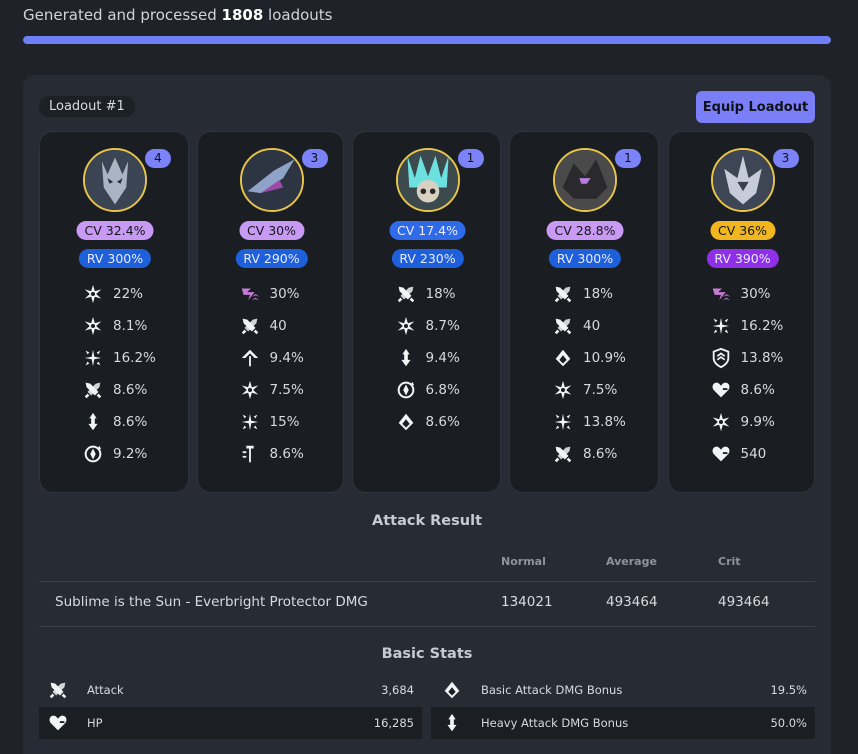  Describe the element at coordinates (555, 723) in the screenshot. I see `basic-stat-label: Heavy Attack DMG Bonus` at that location.